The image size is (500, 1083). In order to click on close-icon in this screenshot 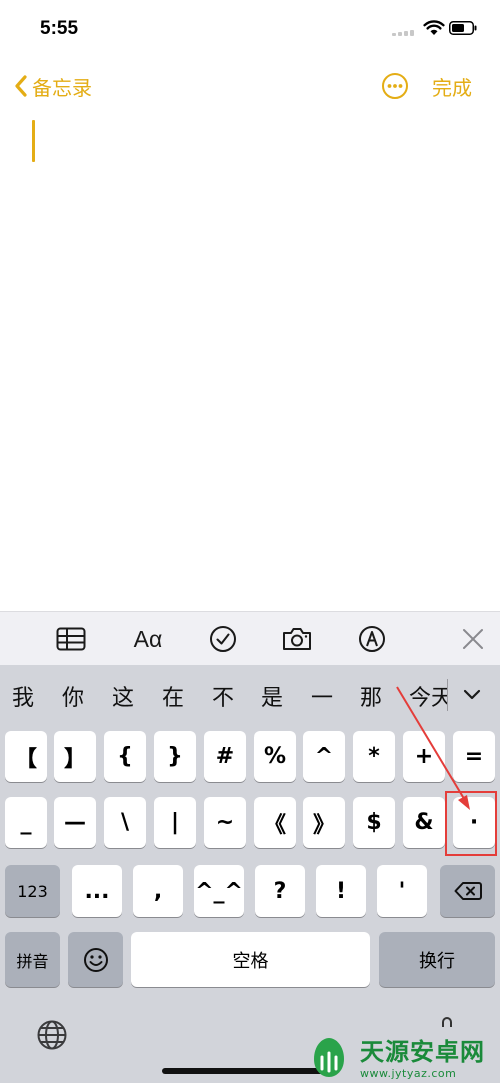, I will do `click(473, 639)`.